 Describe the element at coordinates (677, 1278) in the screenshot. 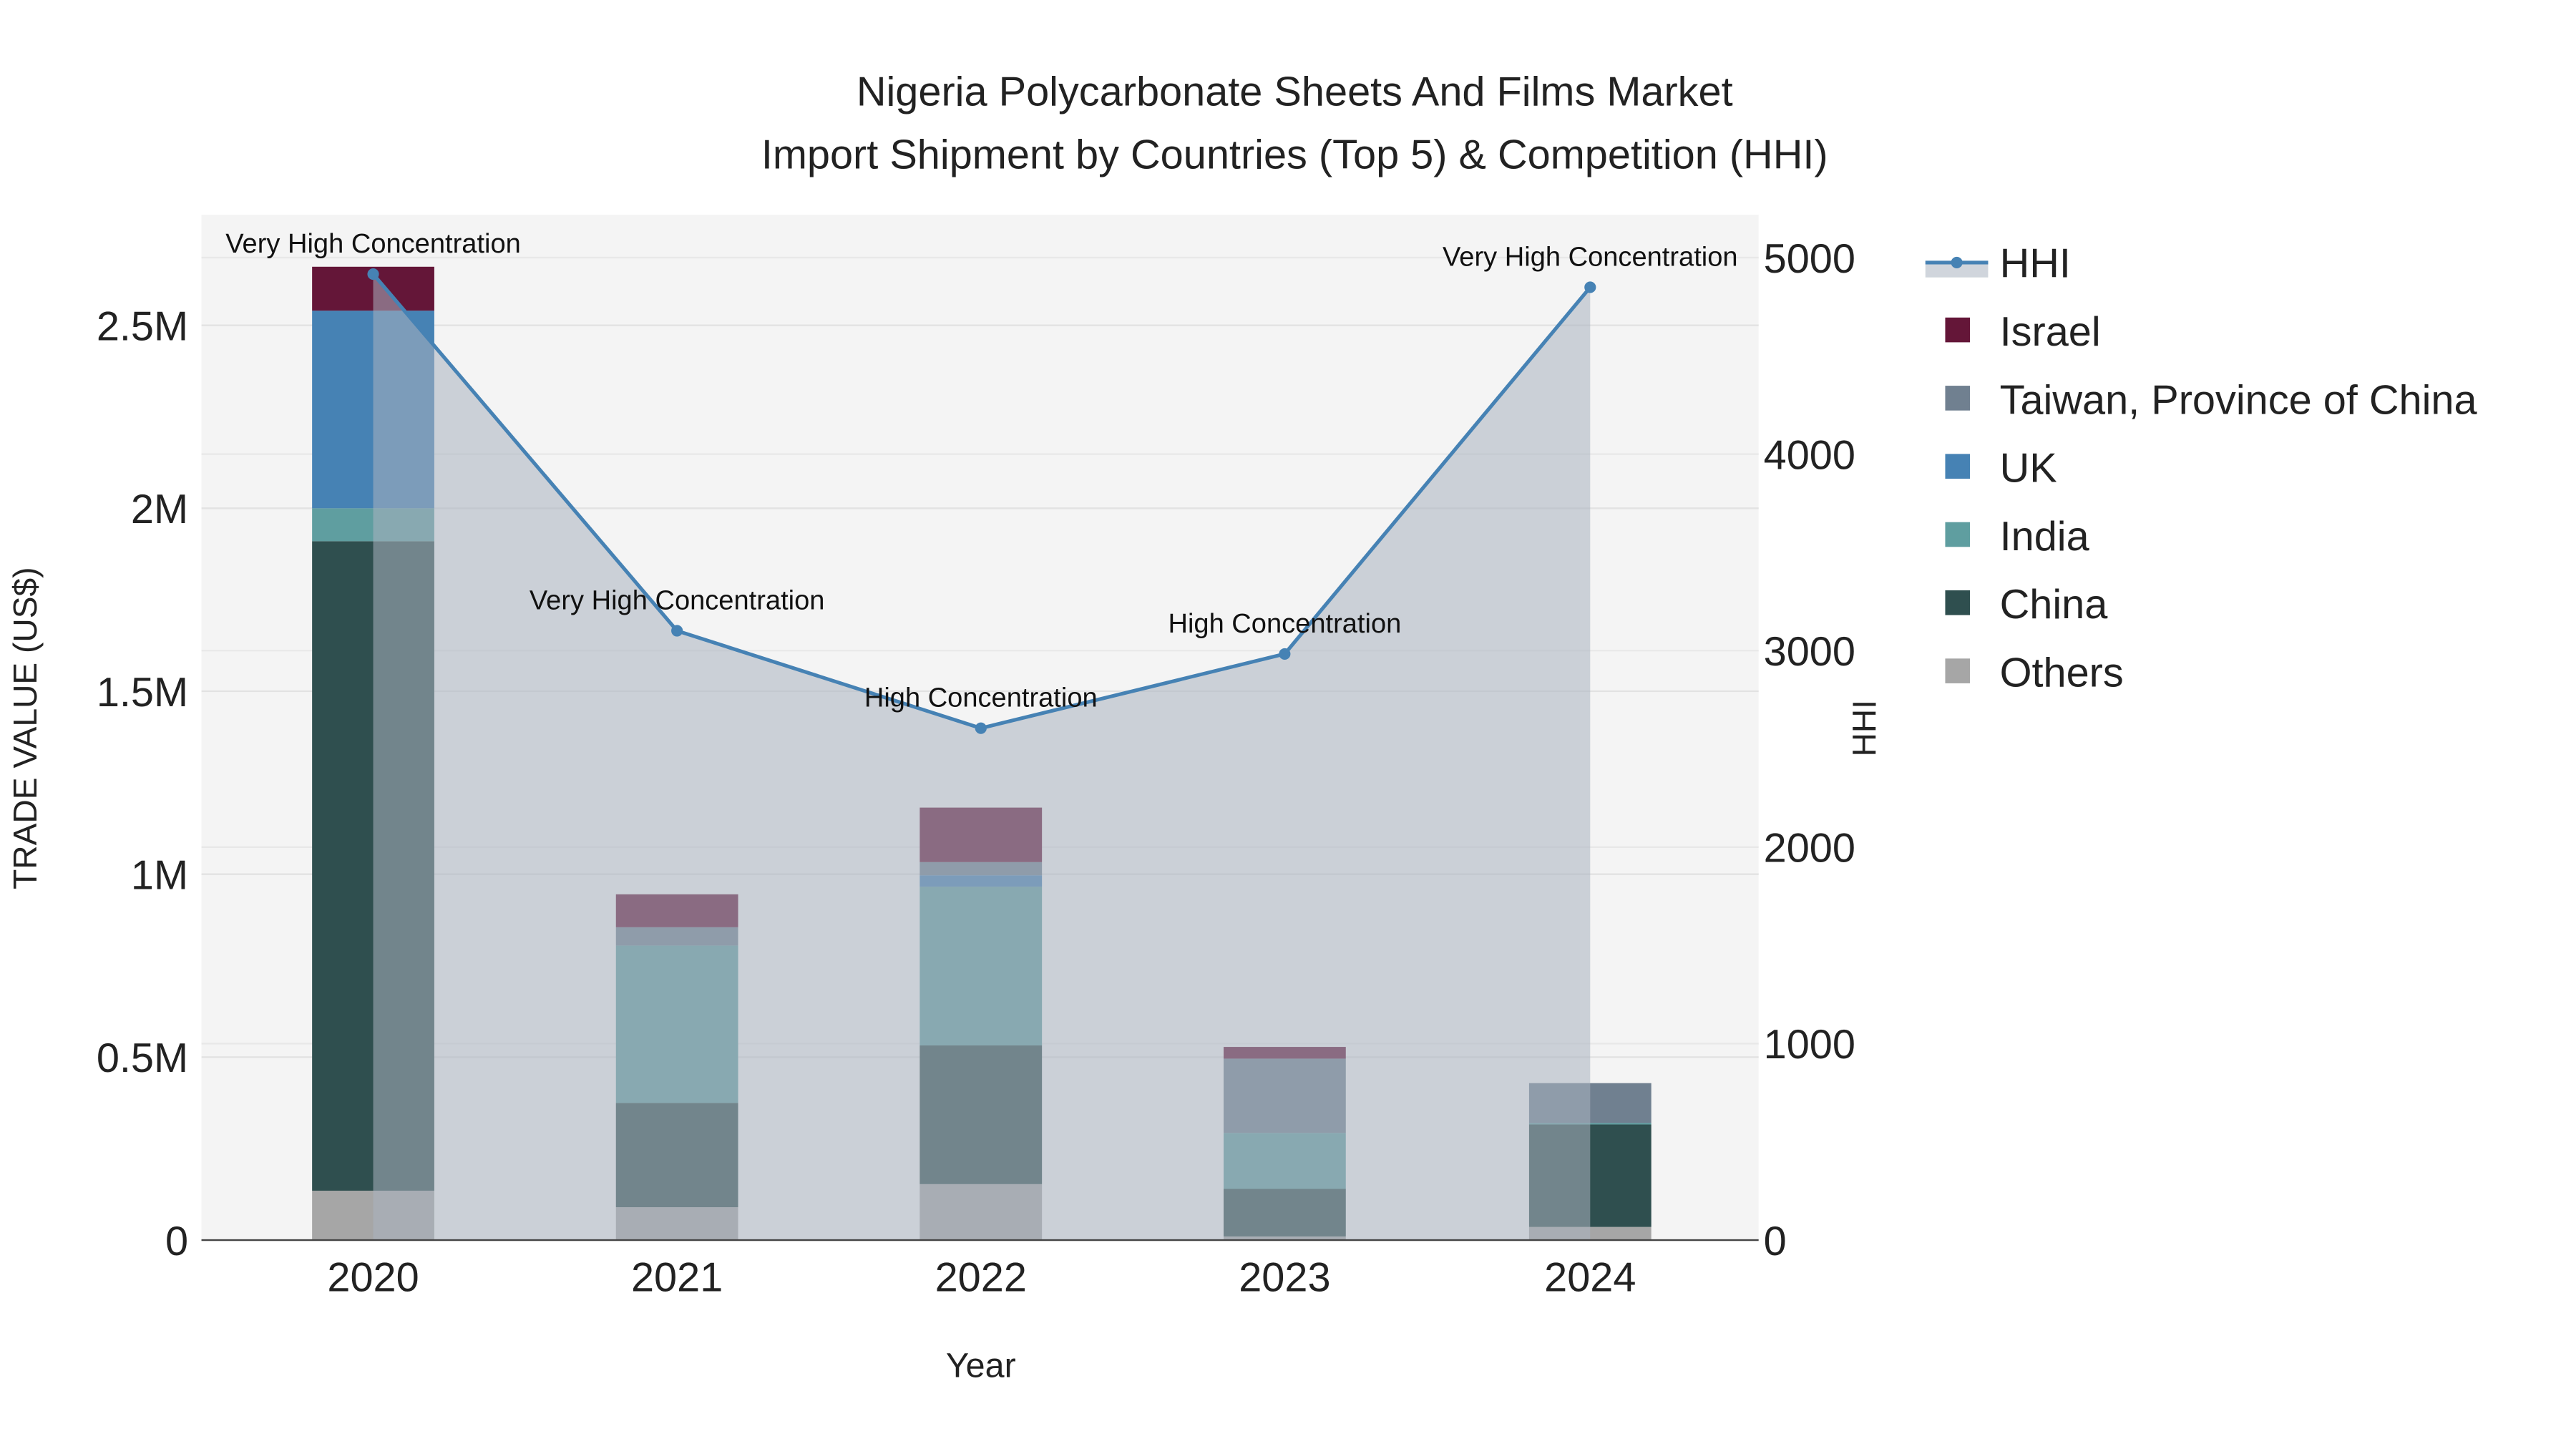

I see `x-tick-label: 2021` at that location.